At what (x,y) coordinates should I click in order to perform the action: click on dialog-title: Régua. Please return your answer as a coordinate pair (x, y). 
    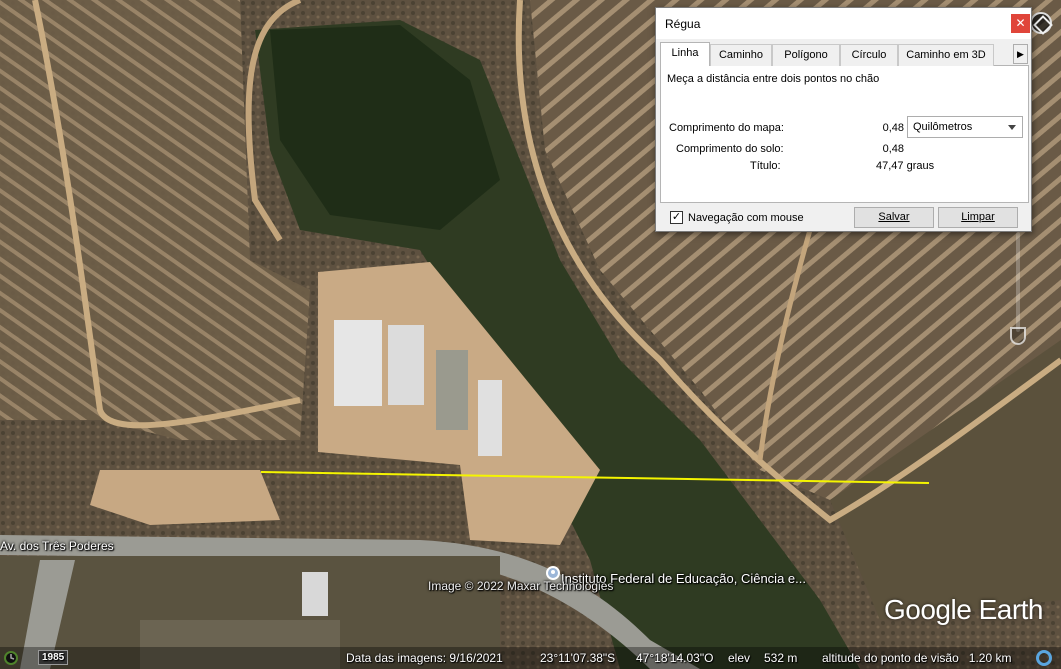
    Looking at the image, I should click on (683, 24).